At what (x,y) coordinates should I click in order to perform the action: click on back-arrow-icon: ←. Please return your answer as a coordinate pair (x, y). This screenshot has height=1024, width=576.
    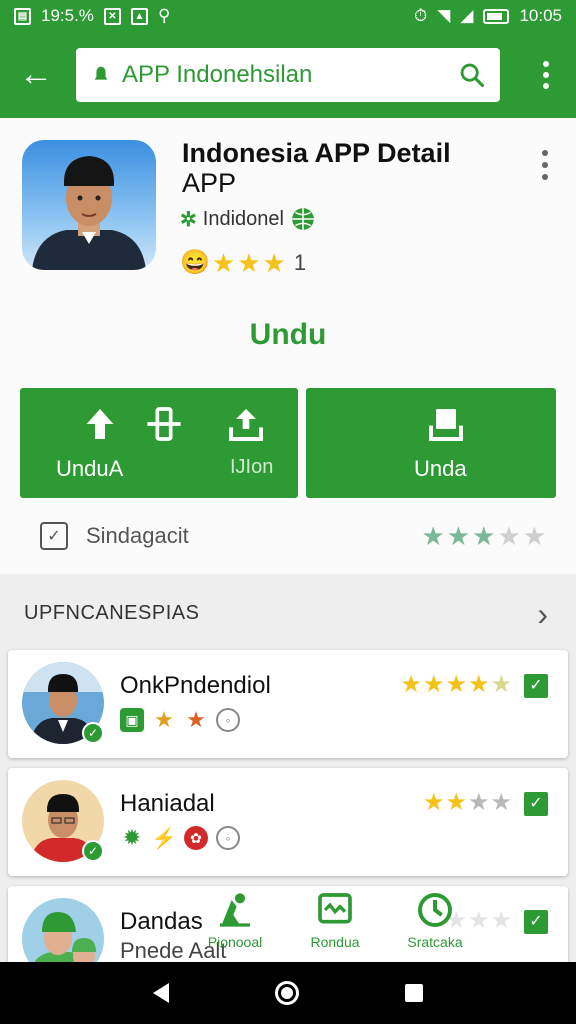
    Looking at the image, I should click on (36, 74).